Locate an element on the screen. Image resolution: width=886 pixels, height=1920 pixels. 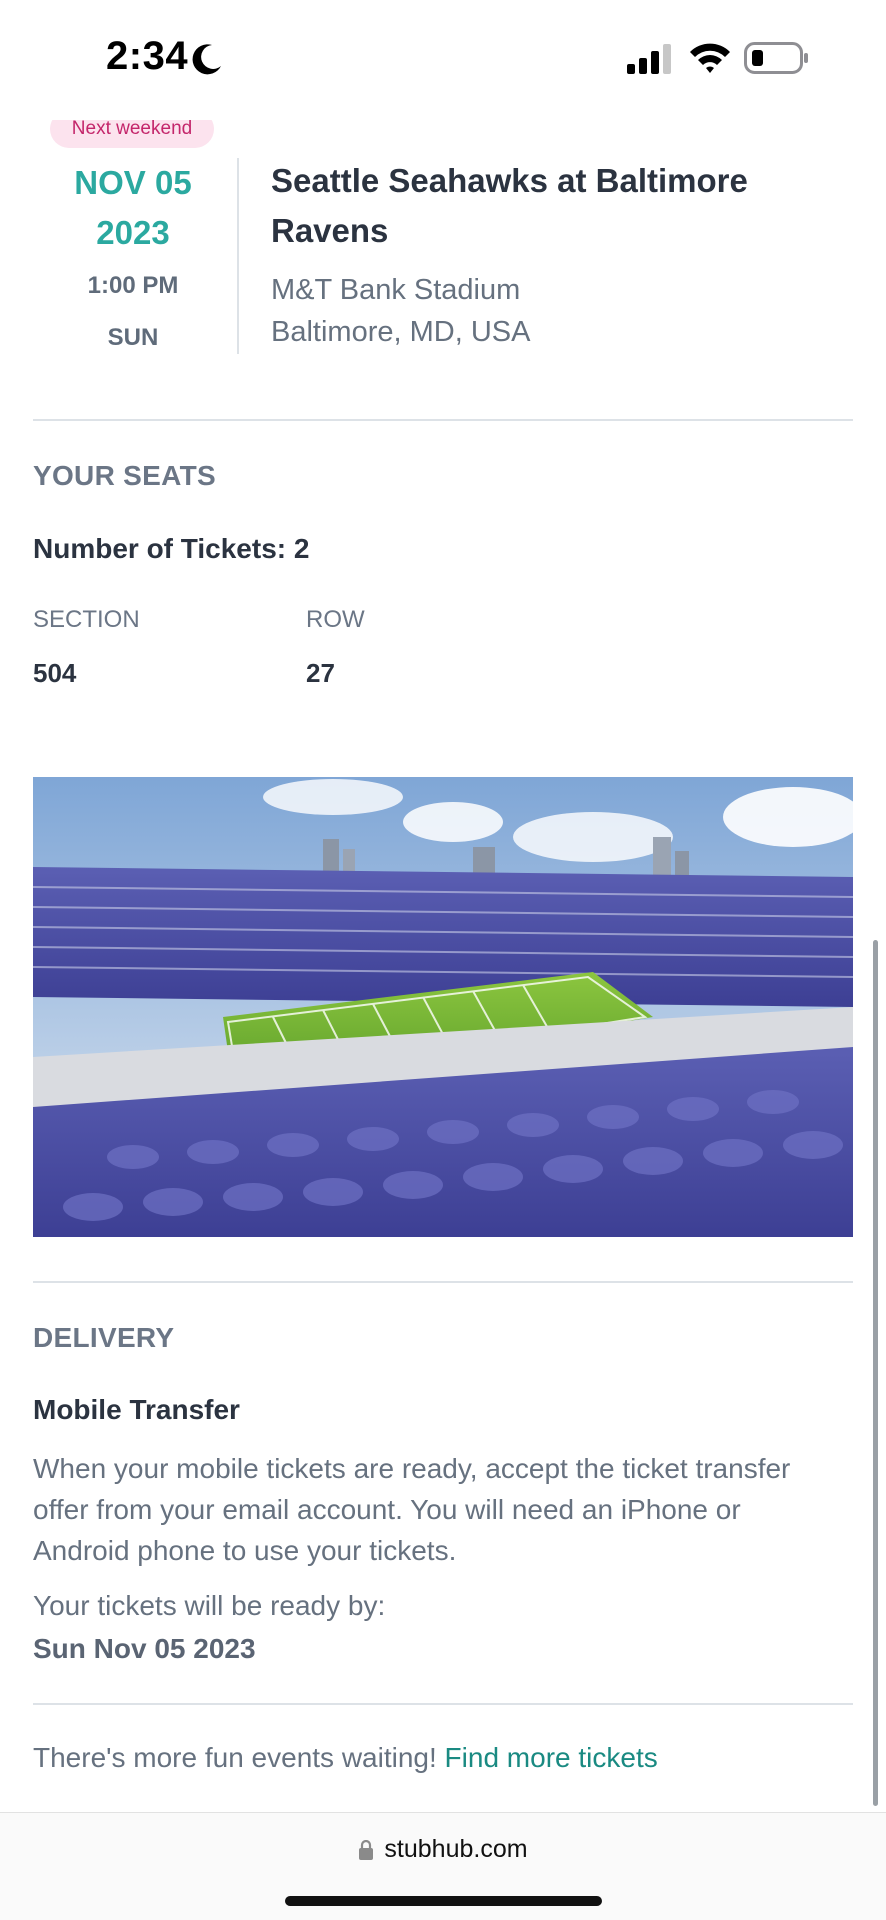
url-bar: stubhub.com is located at coordinates (443, 1849).